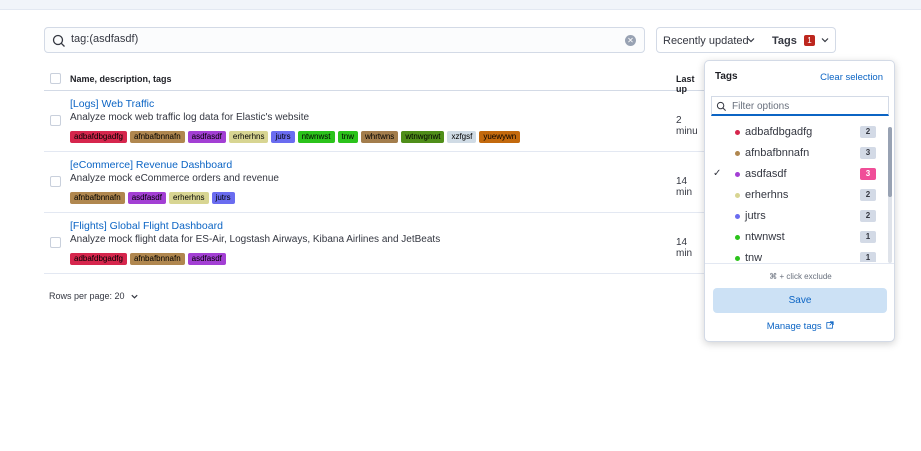  I want to click on rows-per-page-button: Rows per page: 20, so click(94, 296).